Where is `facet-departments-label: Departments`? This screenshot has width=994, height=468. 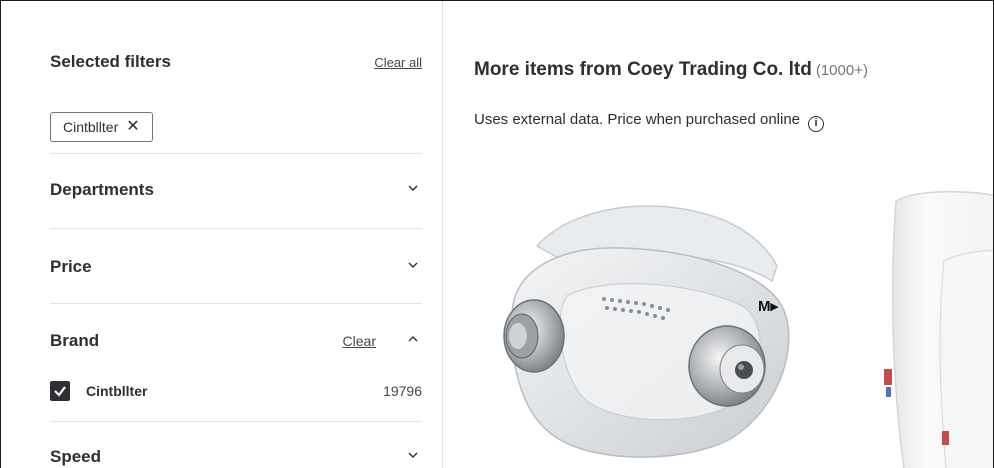
facet-departments-label: Departments is located at coordinates (102, 189).